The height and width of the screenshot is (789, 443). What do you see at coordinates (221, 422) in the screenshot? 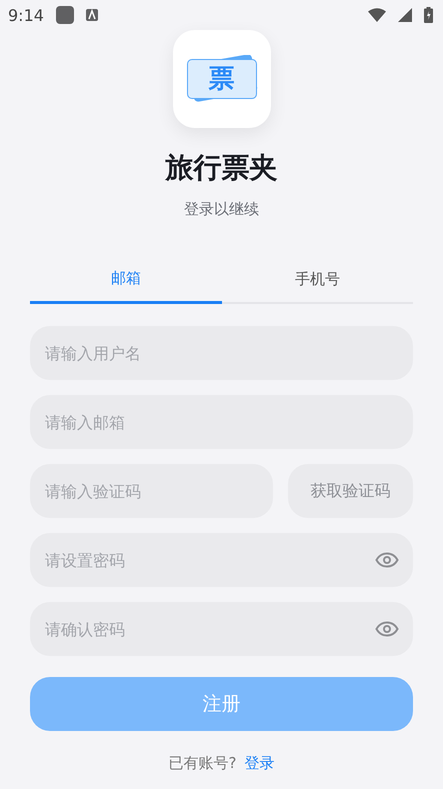
I see `input-field: 请输入邮箱` at bounding box center [221, 422].